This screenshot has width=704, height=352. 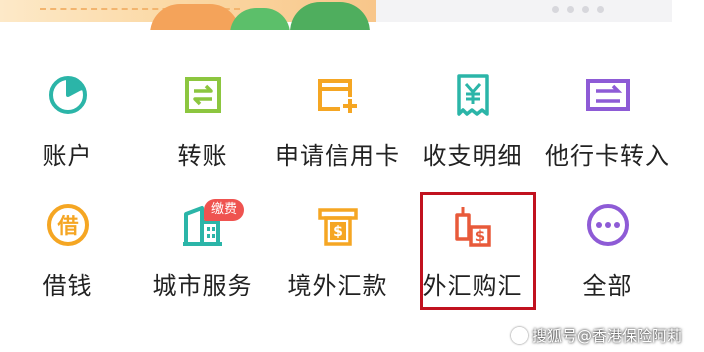 I want to click on card-transfer-in-icon, so click(x=608, y=95).